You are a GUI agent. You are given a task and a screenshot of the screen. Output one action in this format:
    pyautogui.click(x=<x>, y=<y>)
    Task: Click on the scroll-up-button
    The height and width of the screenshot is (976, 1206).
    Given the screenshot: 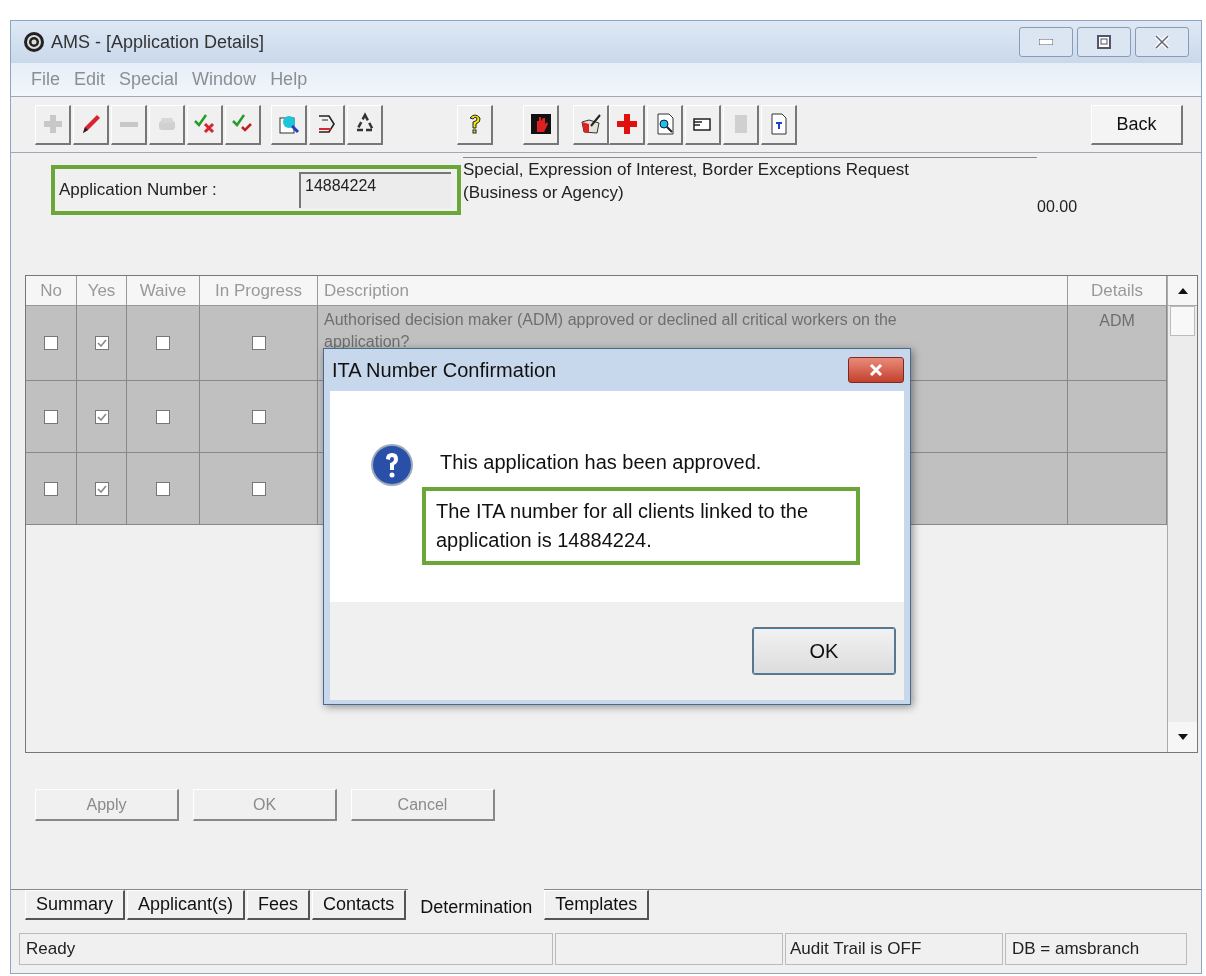 What is the action you would take?
    pyautogui.click(x=1182, y=291)
    